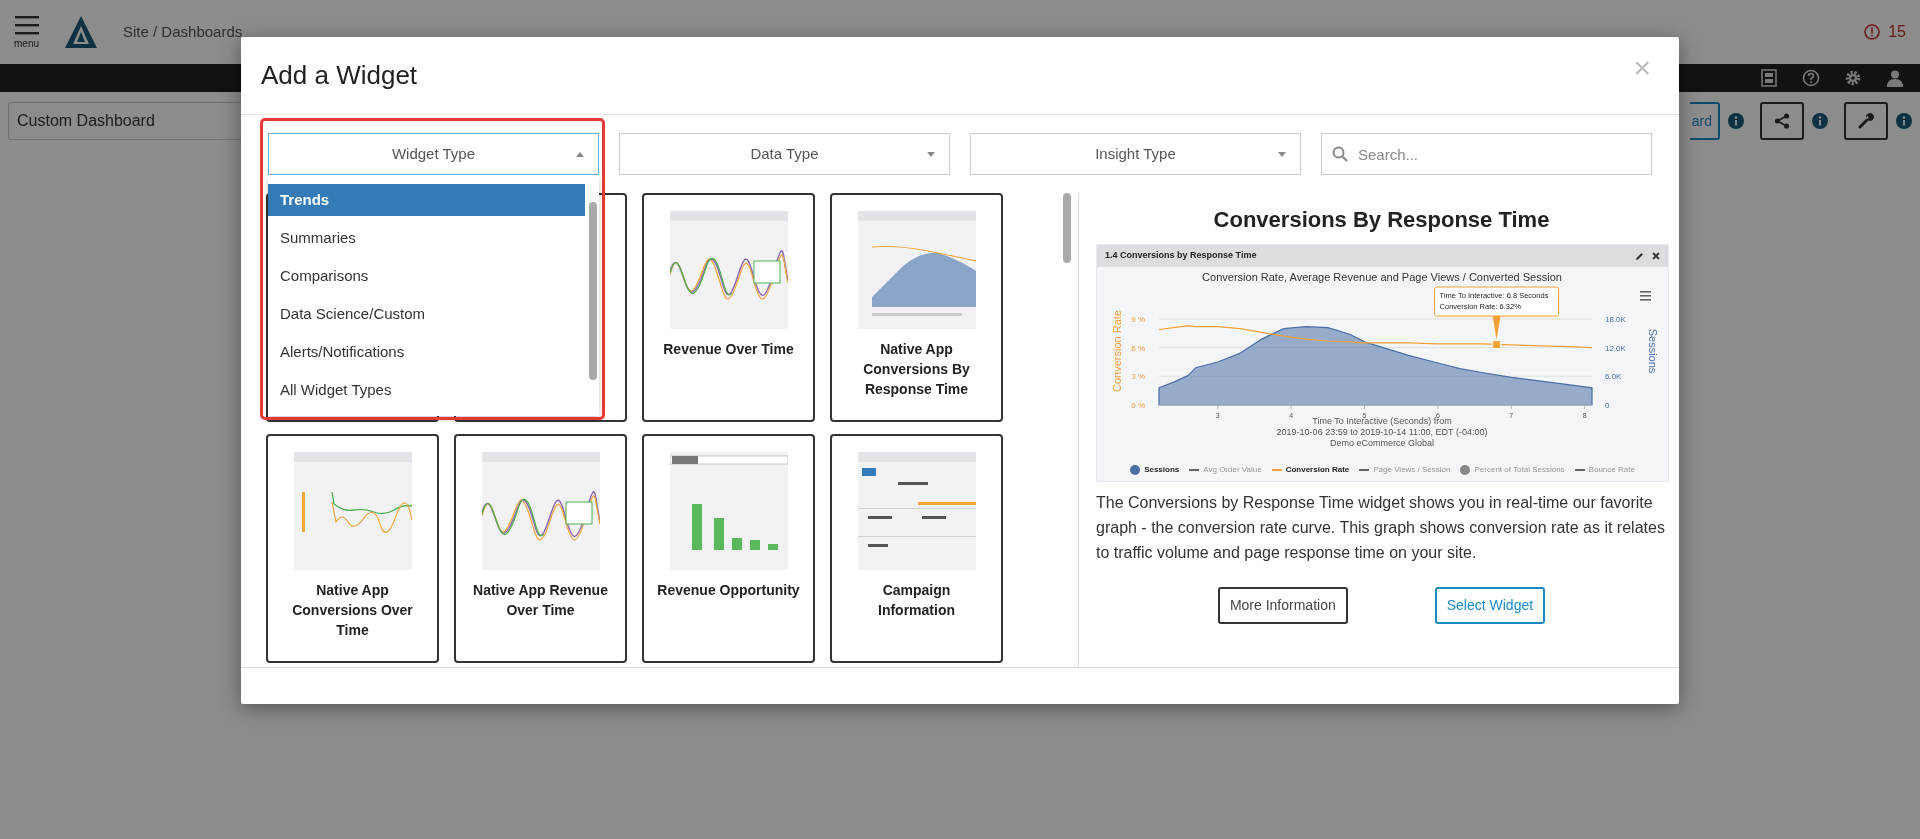 The width and height of the screenshot is (1920, 839). What do you see at coordinates (303, 512) in the screenshot?
I see `axis-strip` at bounding box center [303, 512].